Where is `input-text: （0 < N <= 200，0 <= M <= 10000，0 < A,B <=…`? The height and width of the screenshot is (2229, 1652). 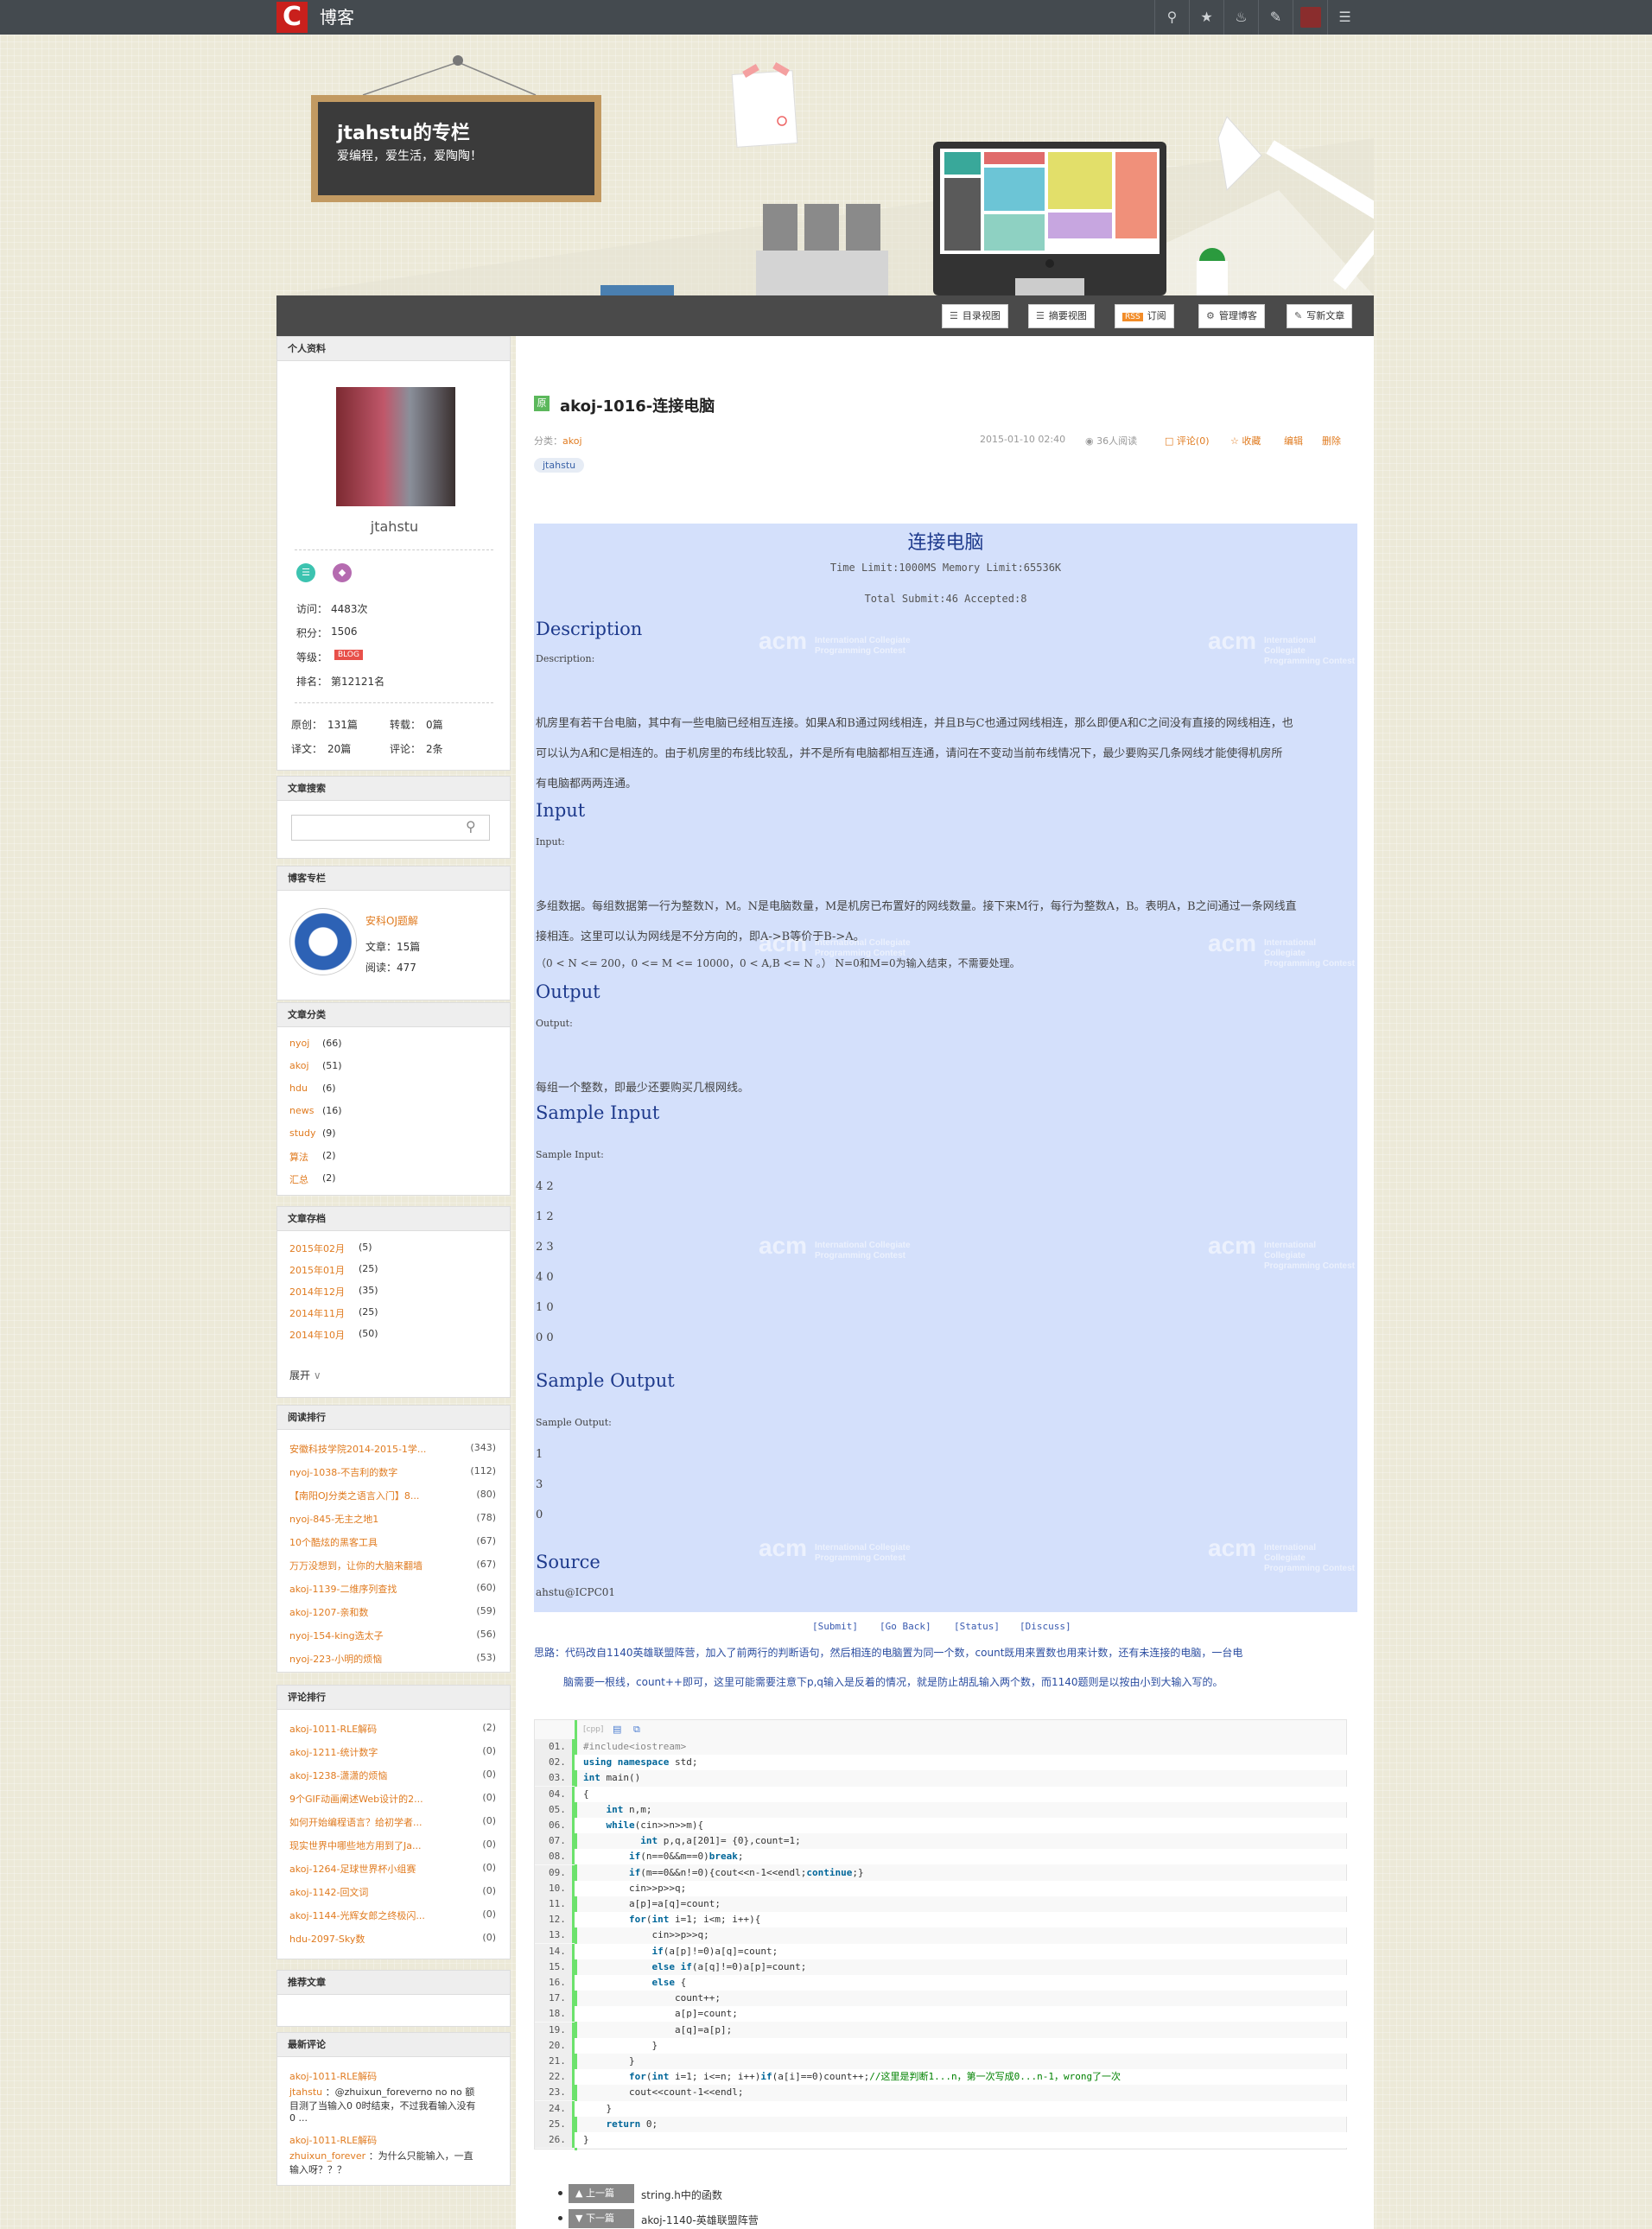 input-text: （0 < N <= 200，0 <= M <= 10000，0 < A,B <=… is located at coordinates (778, 963).